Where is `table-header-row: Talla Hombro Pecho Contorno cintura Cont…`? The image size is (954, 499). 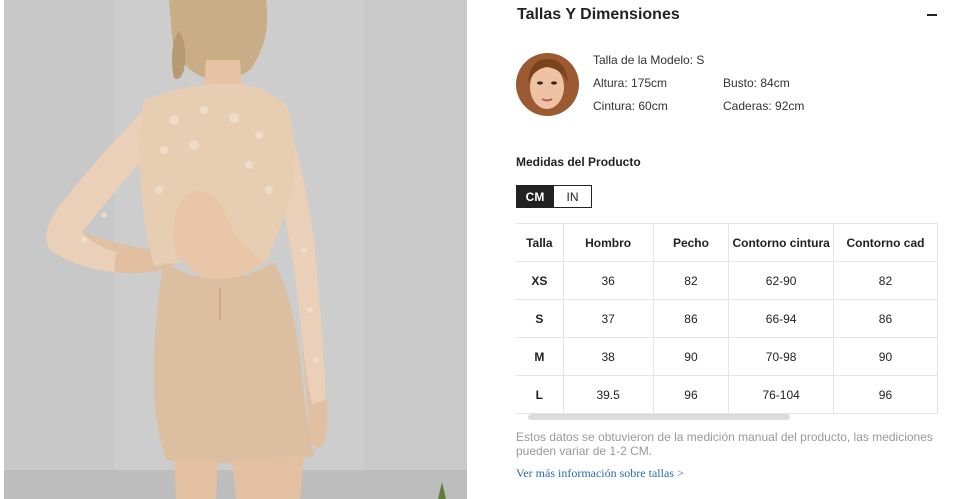 table-header-row: Talla Hombro Pecho Contorno cintura Cont… is located at coordinates (727, 242).